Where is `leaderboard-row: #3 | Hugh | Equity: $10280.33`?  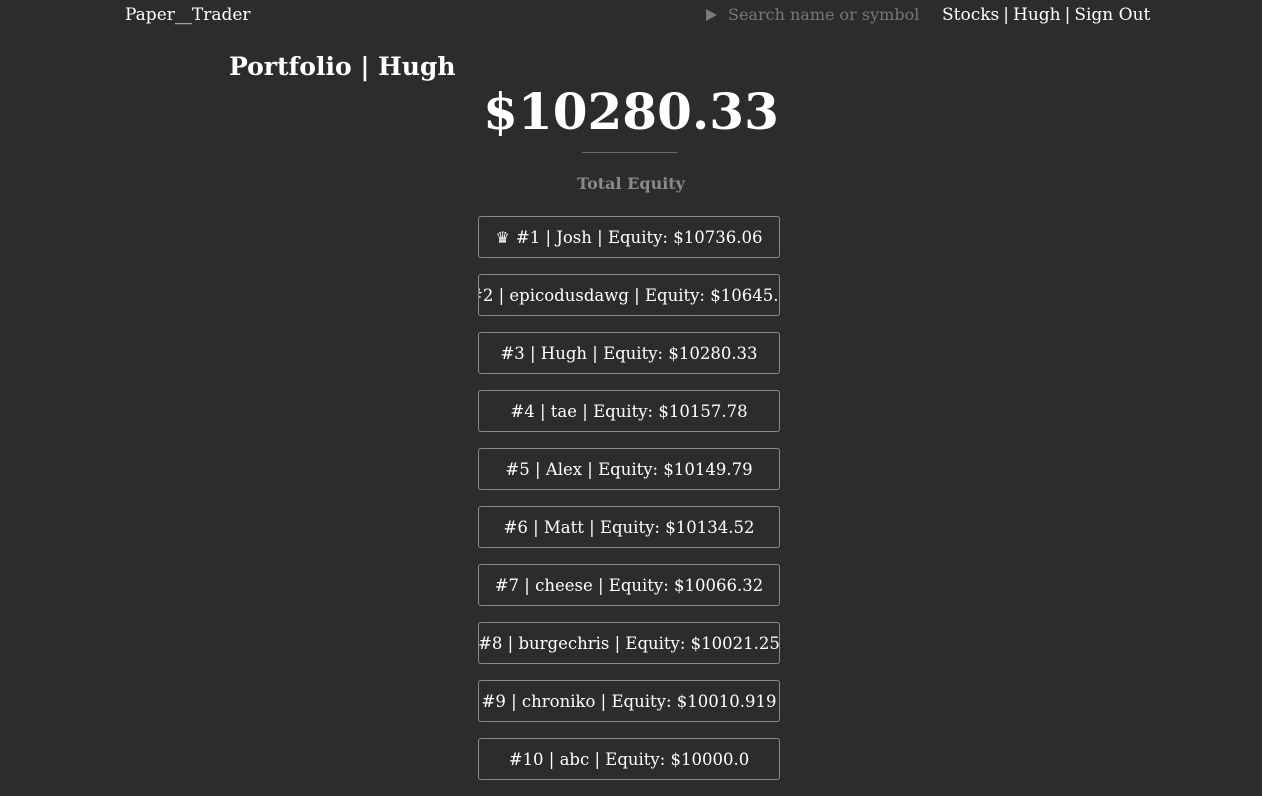
leaderboard-row: #3 | Hugh | Equity: $10280.33 is located at coordinates (629, 353).